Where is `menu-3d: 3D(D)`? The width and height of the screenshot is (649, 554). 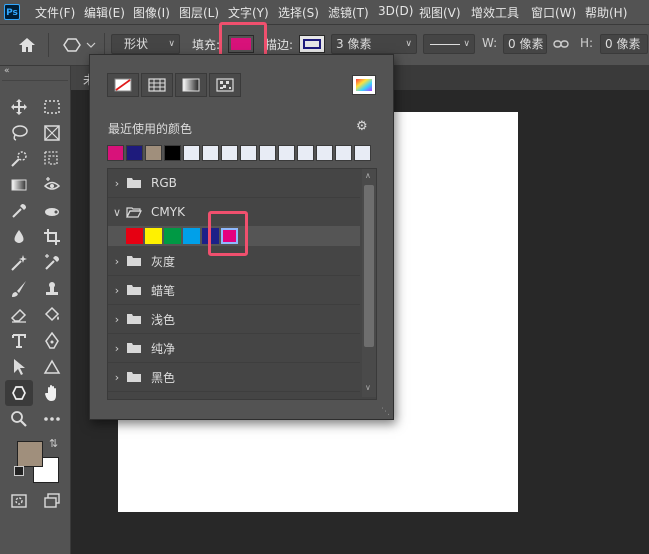 menu-3d: 3D(D) is located at coordinates (395, 11).